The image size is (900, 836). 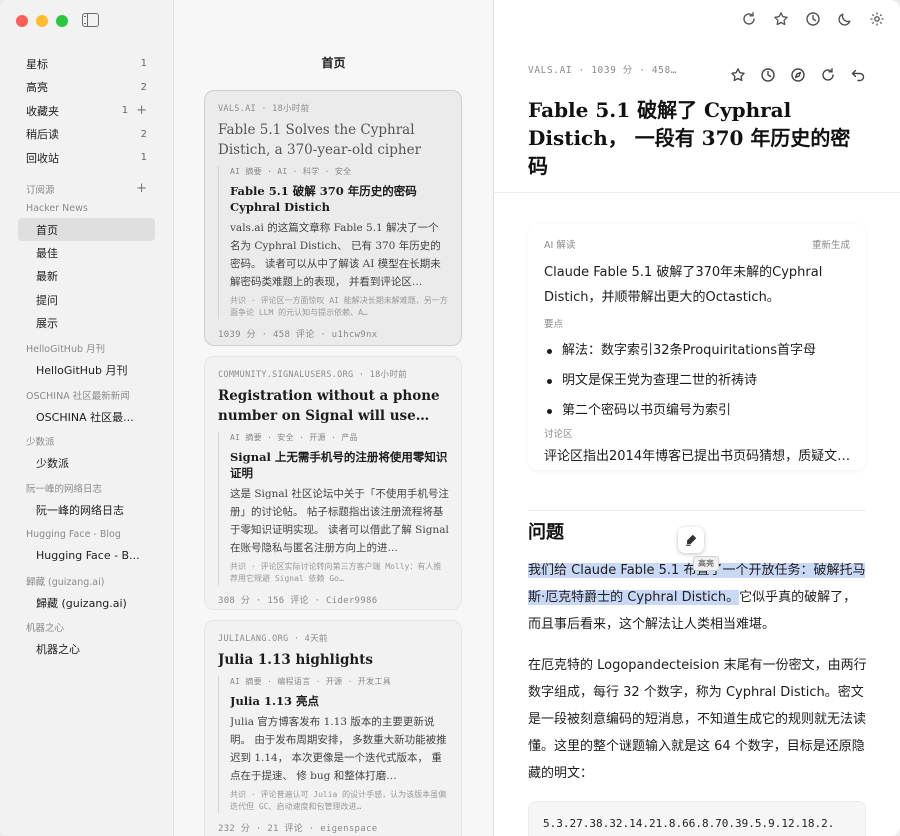 What do you see at coordinates (86, 276) in the screenshot?
I see `feed-item-hn-new: 最新` at bounding box center [86, 276].